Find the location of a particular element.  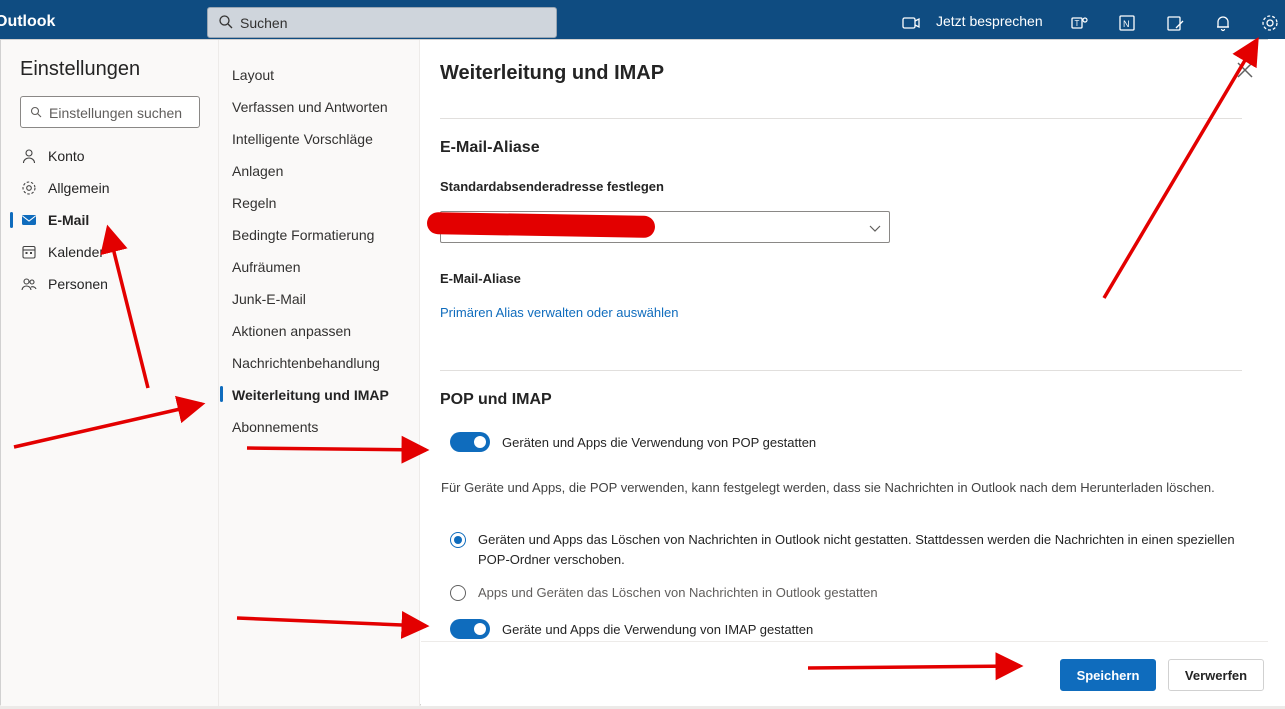

category-personen: Personen is located at coordinates (110, 284).